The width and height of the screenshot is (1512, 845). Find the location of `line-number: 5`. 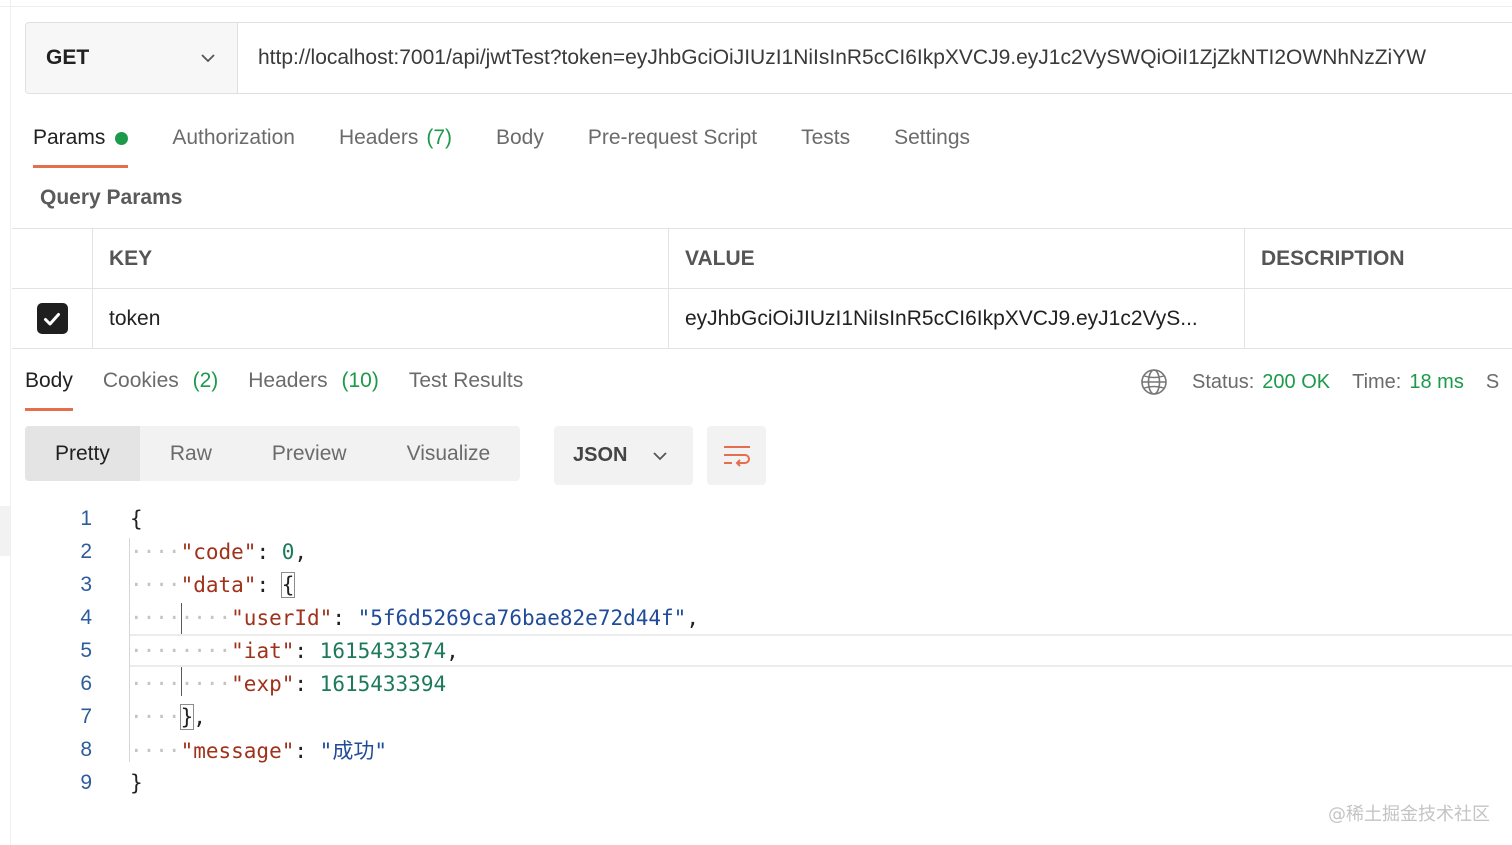

line-number: 5 is located at coordinates (86, 650).